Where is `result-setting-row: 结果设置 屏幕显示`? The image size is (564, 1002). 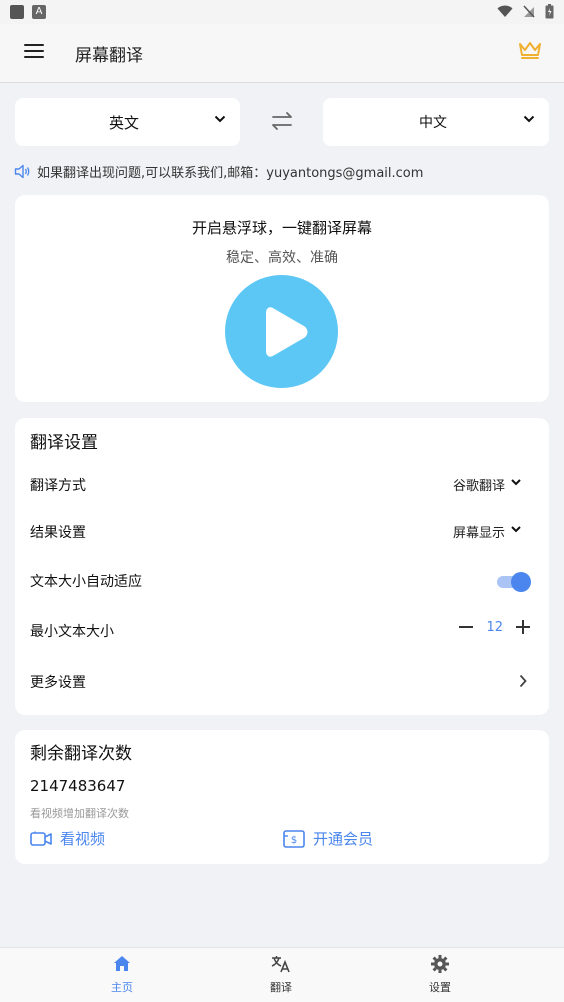
result-setting-row: 结果设置 屏幕显示 is located at coordinates (282, 532).